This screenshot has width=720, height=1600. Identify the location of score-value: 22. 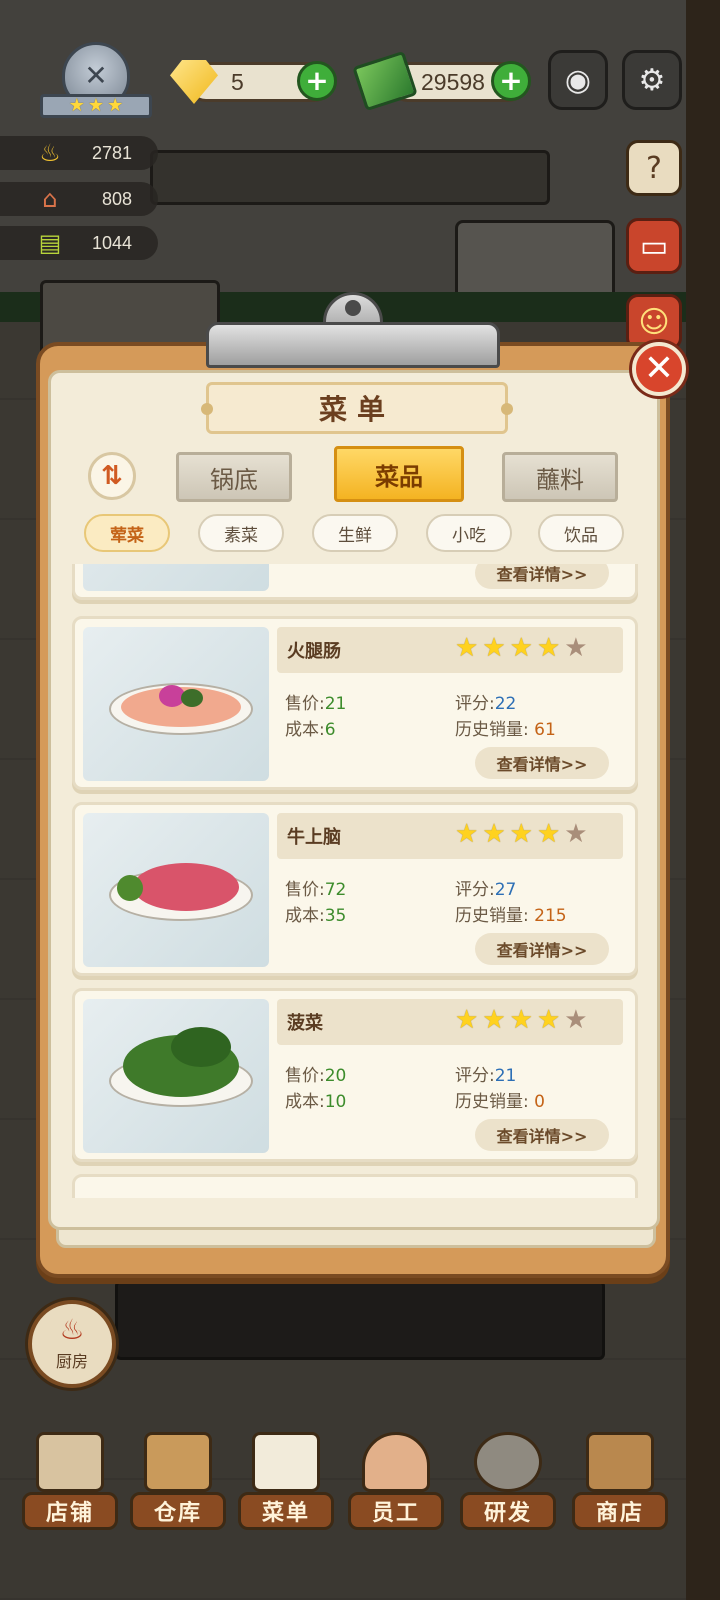
(505, 704).